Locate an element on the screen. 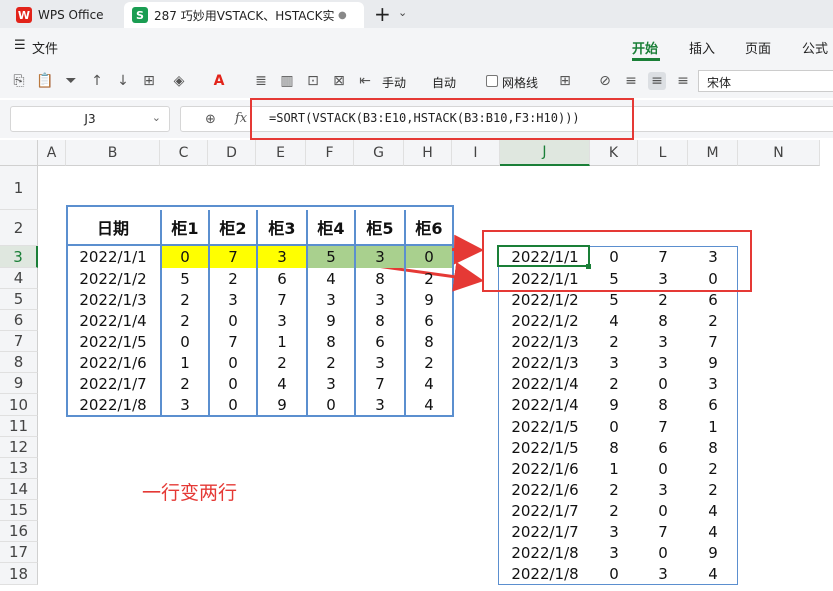  column-header-c: C is located at coordinates (184, 153).